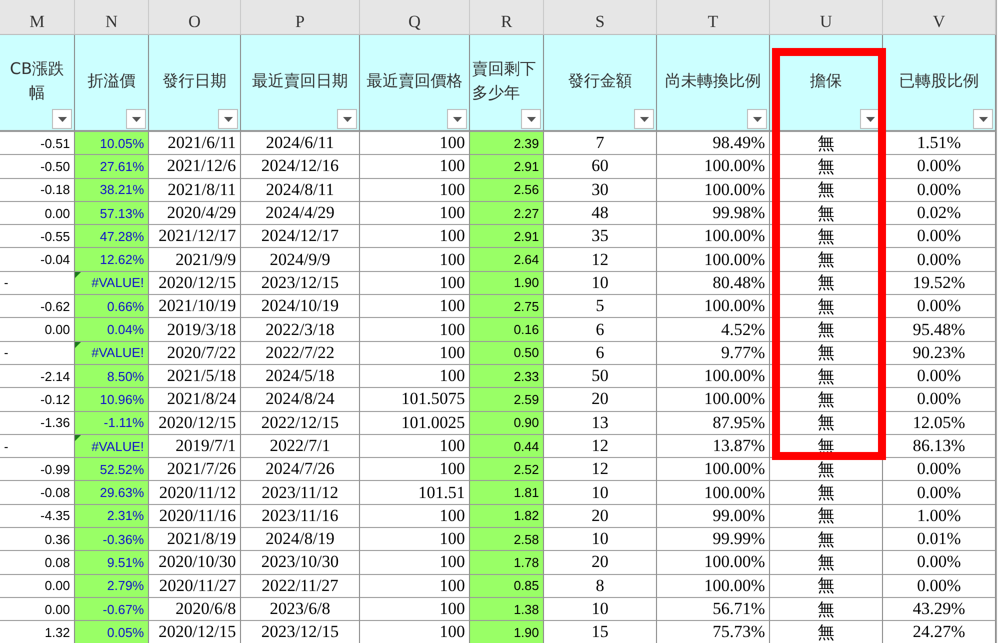 Image resolution: width=1000 pixels, height=643 pixels. What do you see at coordinates (738, 143) in the screenshot?
I see `cell-text: 98.49%` at bounding box center [738, 143].